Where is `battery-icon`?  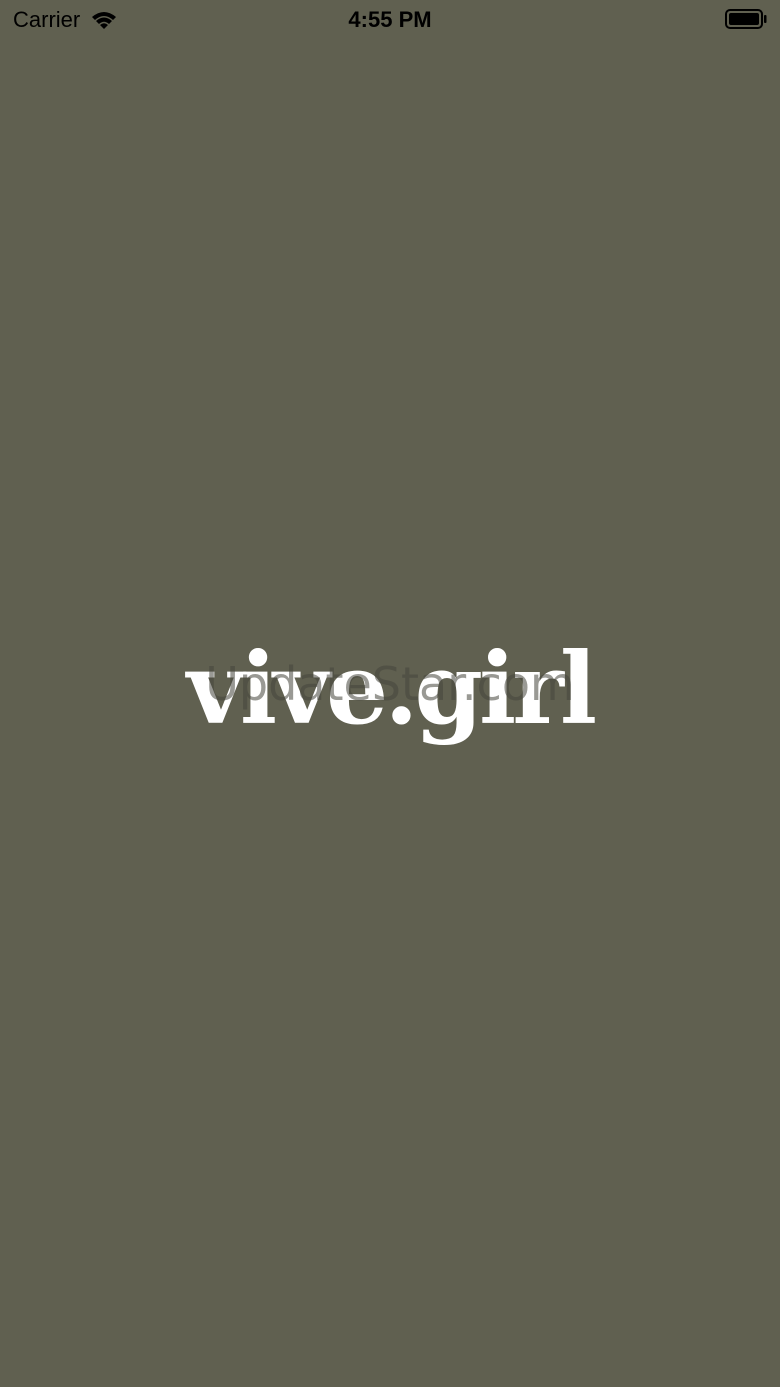
battery-icon is located at coordinates (746, 19).